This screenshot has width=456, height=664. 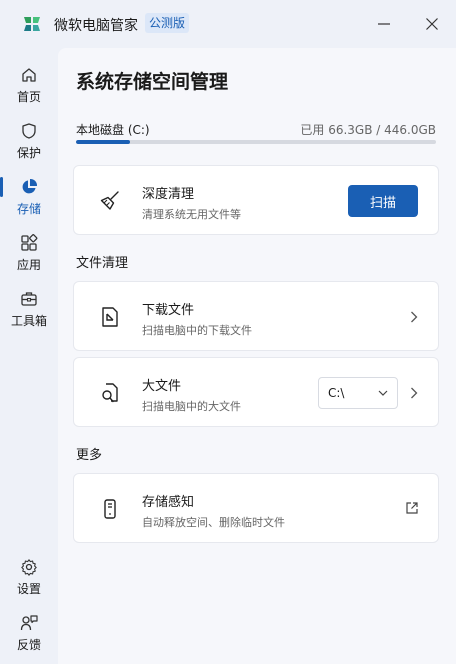 What do you see at coordinates (28, 153) in the screenshot?
I see `sidebar-item-label: 保护` at bounding box center [28, 153].